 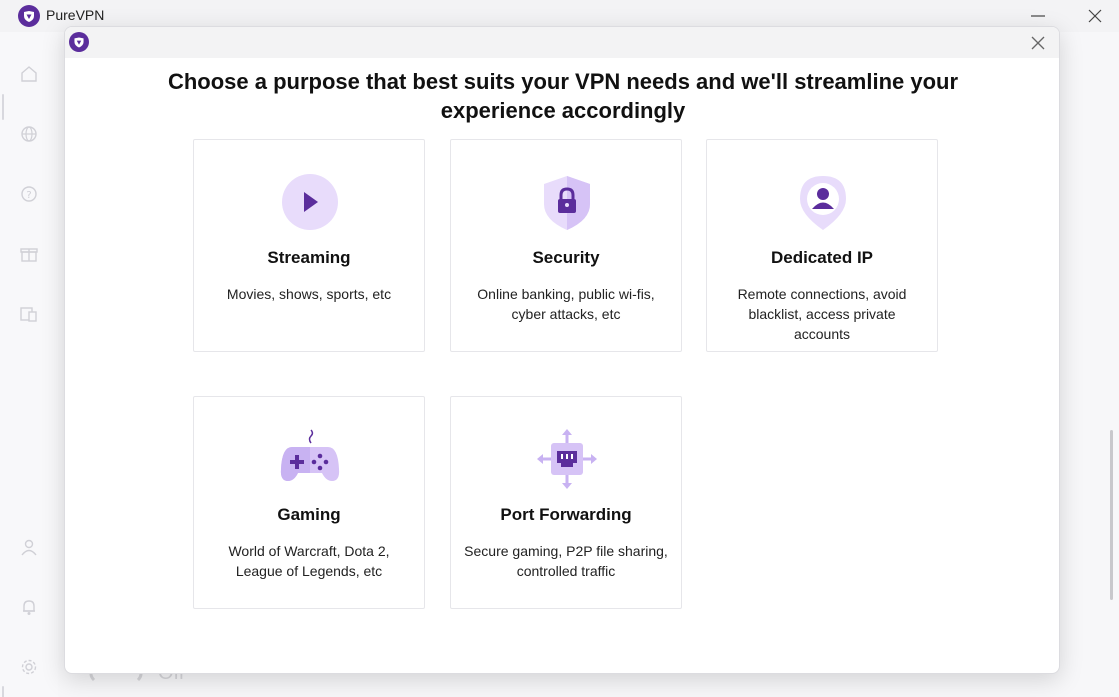 I want to click on help-icon: ?, so click(x=29, y=194).